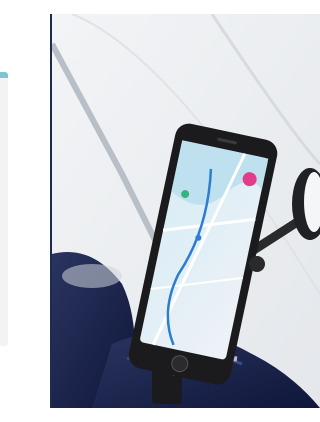 The image size is (320, 422). Describe the element at coordinates (4, 209) in the screenshot. I see `left-card-edge` at that location.